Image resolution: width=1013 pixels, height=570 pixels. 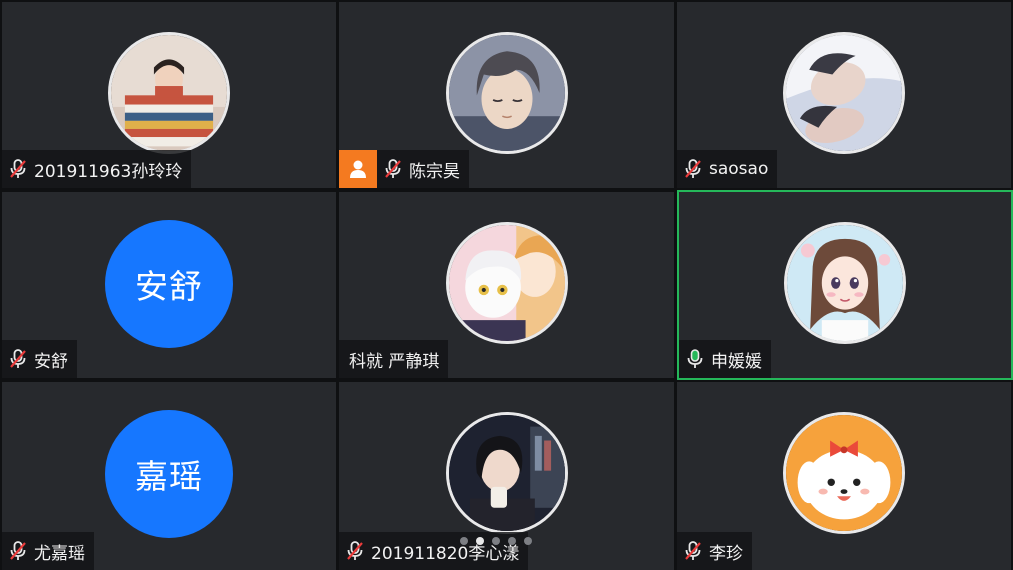 I want to click on page-indicator, so click(x=496, y=541).